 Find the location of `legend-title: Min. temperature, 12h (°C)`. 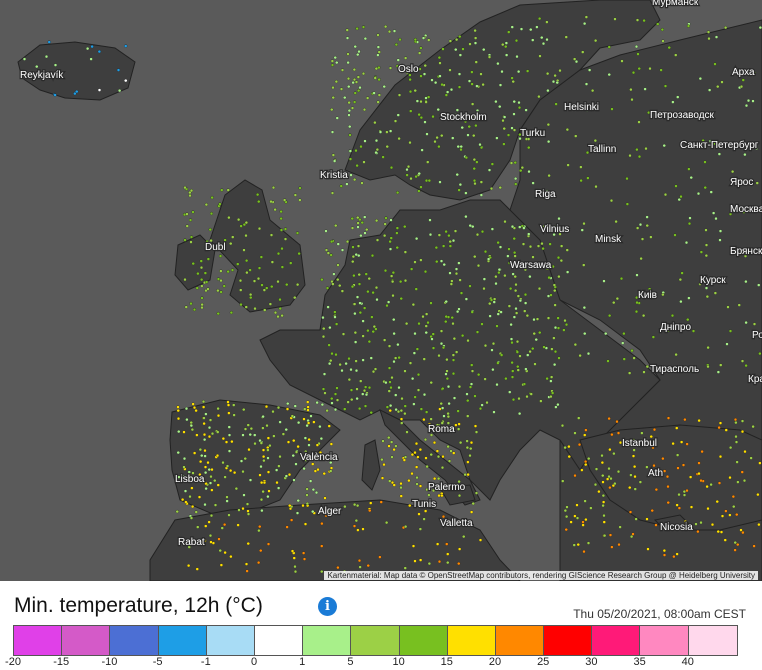

legend-title: Min. temperature, 12h (°C) is located at coordinates (138, 605).